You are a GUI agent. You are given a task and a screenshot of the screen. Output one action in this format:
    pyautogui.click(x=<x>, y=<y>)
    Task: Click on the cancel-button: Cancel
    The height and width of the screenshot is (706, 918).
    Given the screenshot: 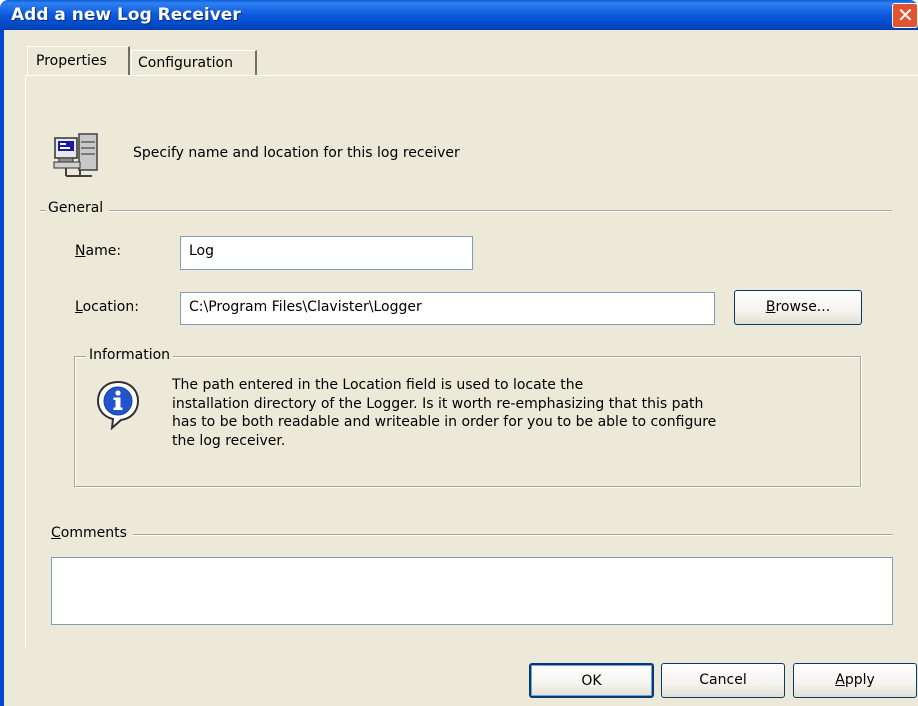 What is the action you would take?
    pyautogui.click(x=723, y=680)
    